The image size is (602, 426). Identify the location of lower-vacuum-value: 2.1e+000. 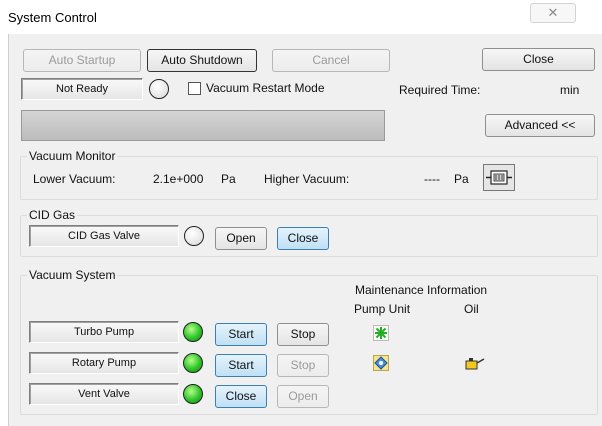
(178, 179).